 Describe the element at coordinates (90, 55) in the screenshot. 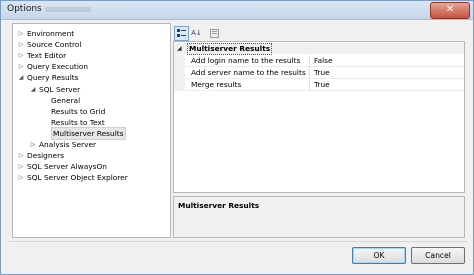

I see `tree-item: ▷ Text Editor` at that location.